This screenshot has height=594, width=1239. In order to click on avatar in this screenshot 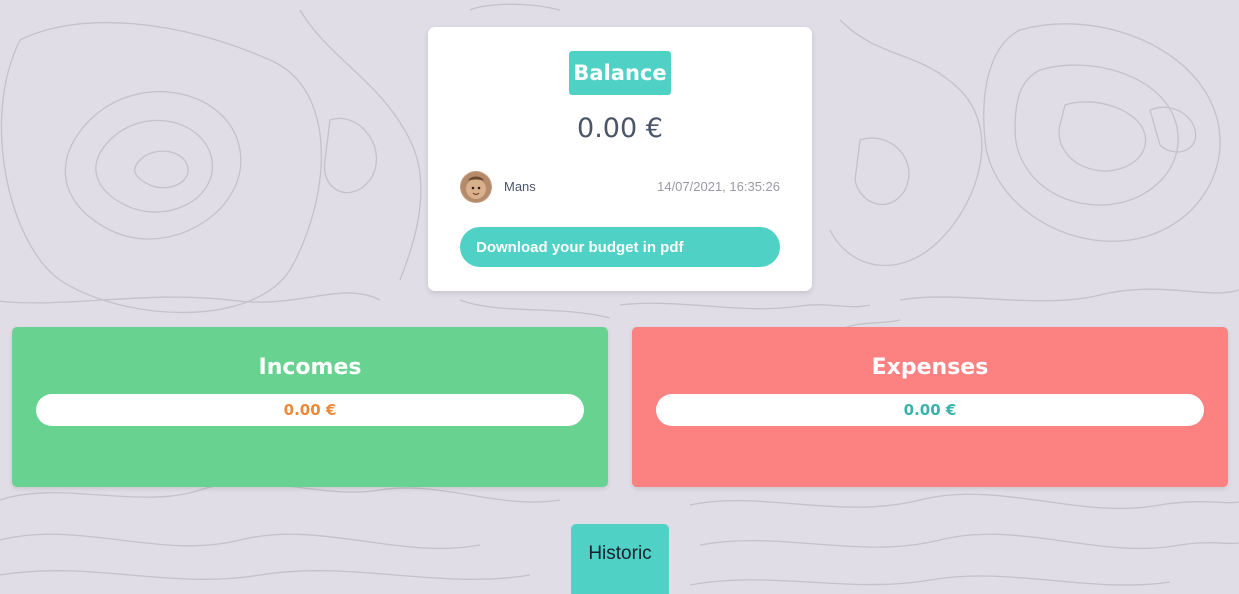, I will do `click(476, 187)`.